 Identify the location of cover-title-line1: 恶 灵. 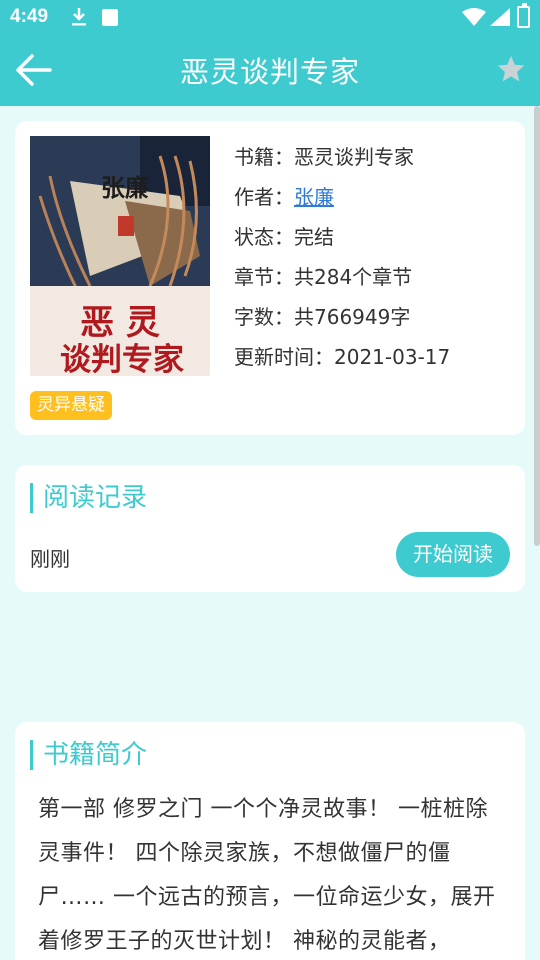
(120, 323).